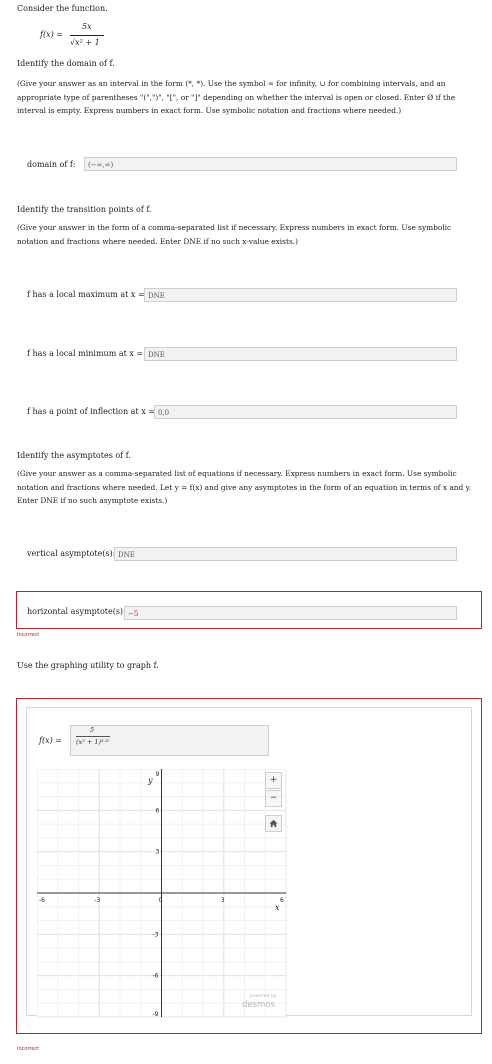  I want to click on transition-prompt: Identify the transition points of f., so click(84, 209).